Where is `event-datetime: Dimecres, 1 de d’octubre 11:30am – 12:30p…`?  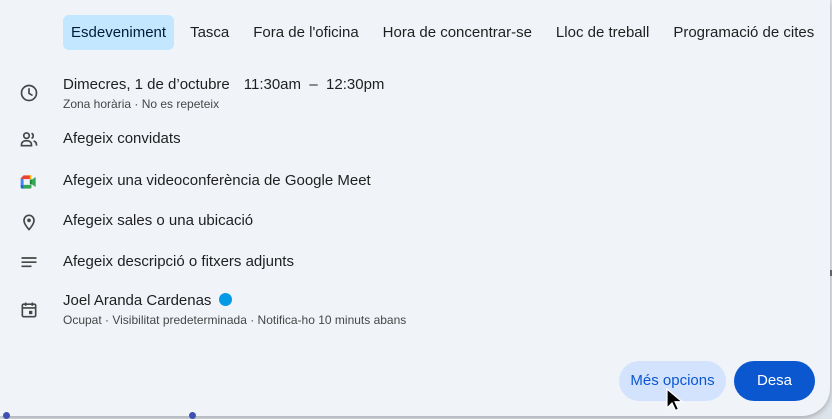 event-datetime: Dimecres, 1 de d’octubre 11:30am – 12:30p… is located at coordinates (223, 84).